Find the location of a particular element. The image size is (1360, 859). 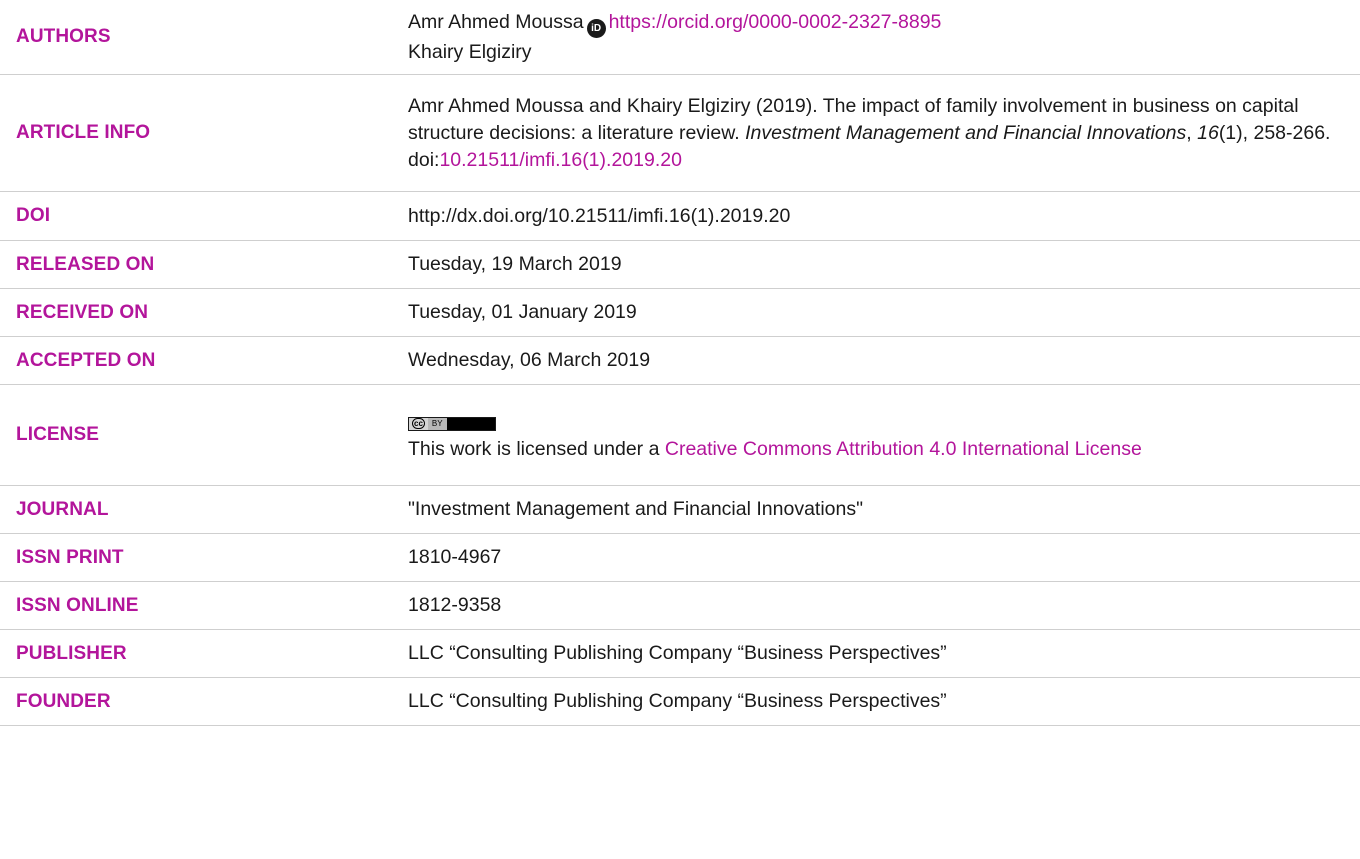

received-on-label: RECEIVED ON is located at coordinates (82, 312).